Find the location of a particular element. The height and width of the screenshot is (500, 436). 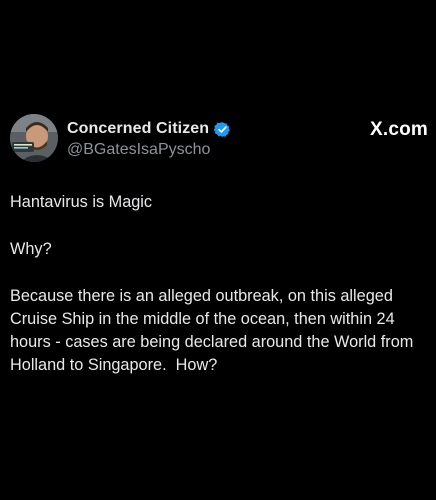

post-paragraph: Why? is located at coordinates (31, 249).